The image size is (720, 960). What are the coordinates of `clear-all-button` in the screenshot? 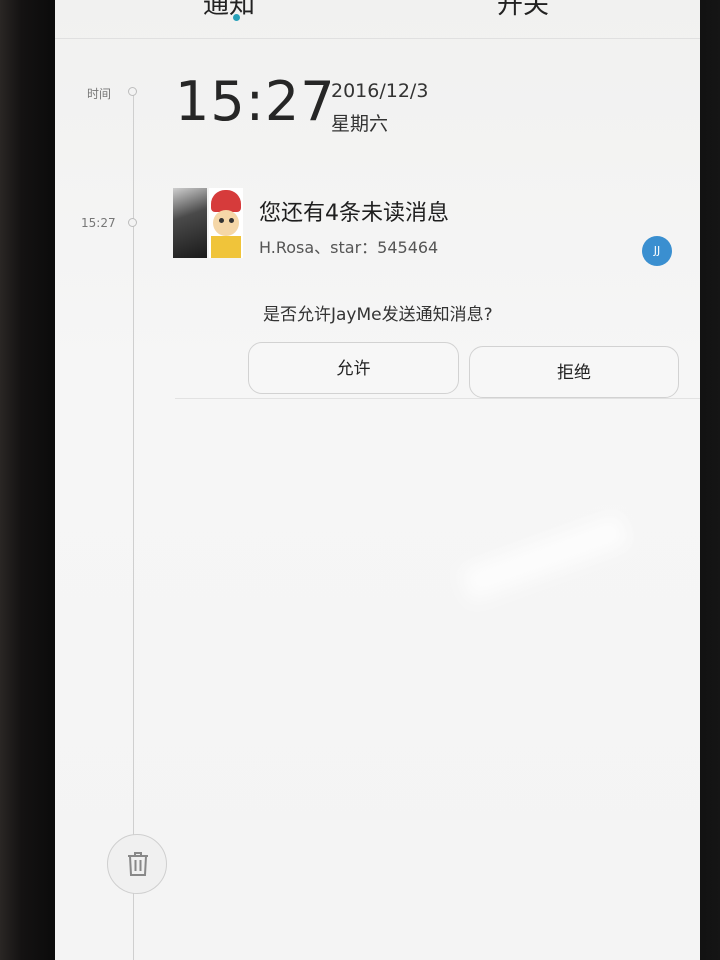 It's located at (137, 864).